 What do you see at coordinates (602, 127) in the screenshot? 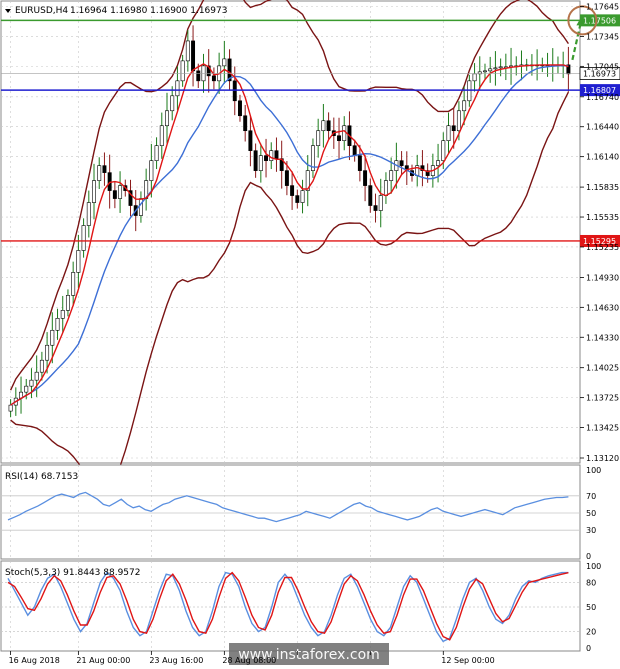
I see `price-tick-label: 1.16440` at bounding box center [602, 127].